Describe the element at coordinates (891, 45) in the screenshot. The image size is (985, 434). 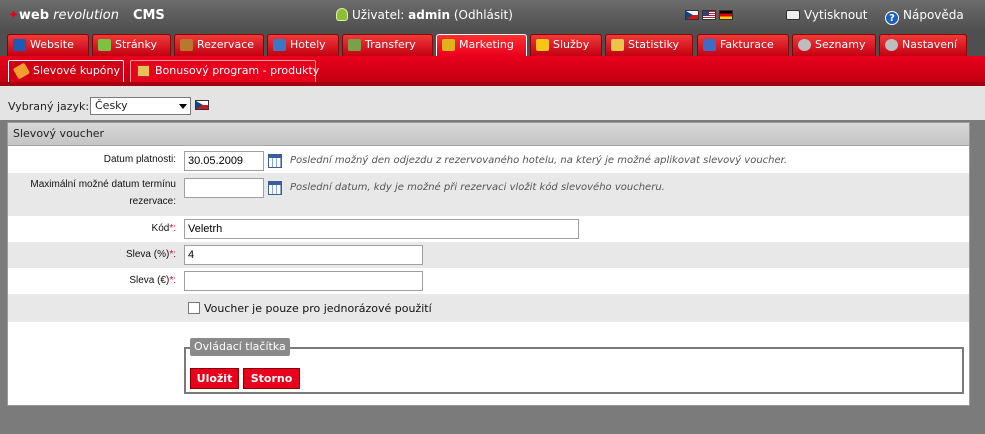
I see `settings-icon` at that location.